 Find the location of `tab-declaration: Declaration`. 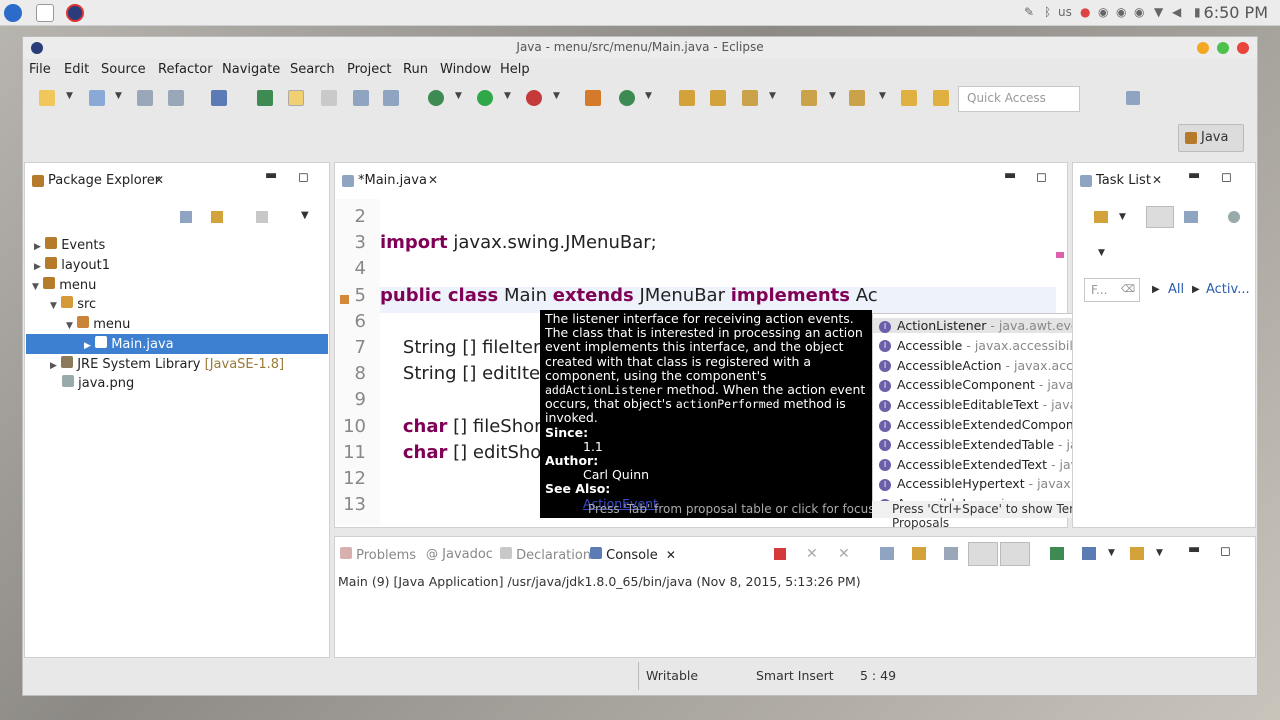

tab-declaration: Declaration is located at coordinates (545, 555).